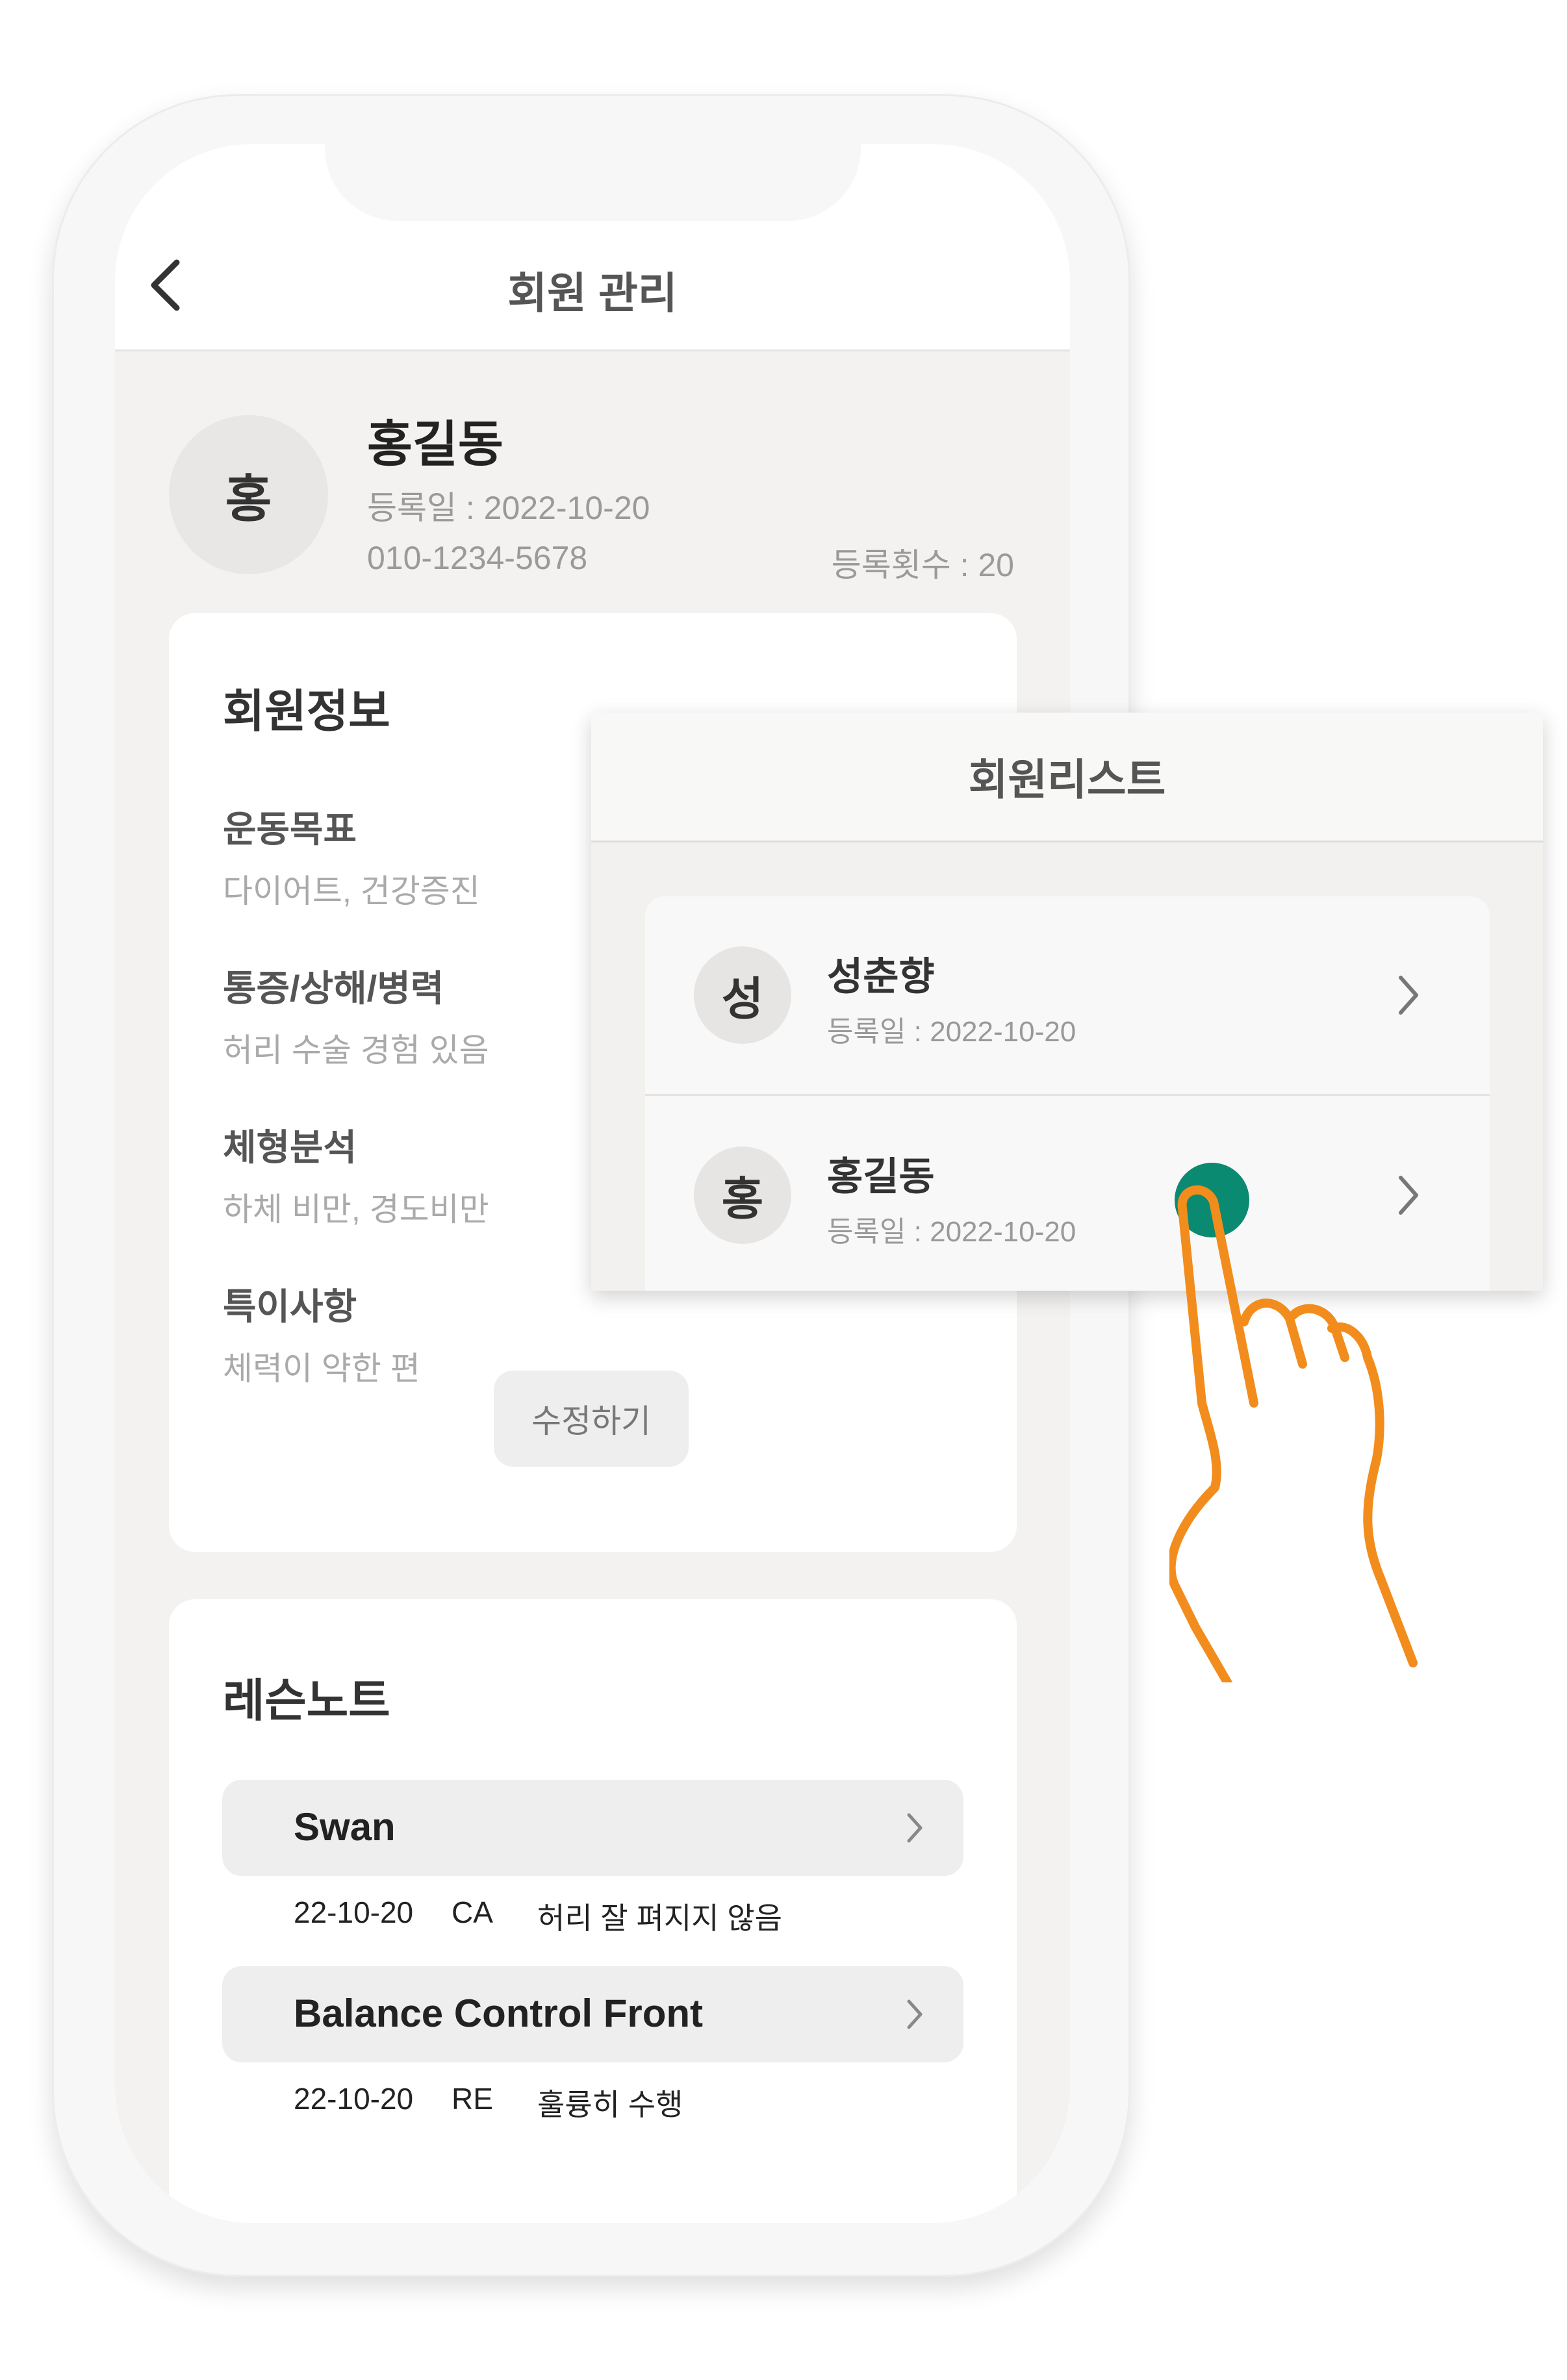 Image resolution: width=1567 pixels, height=2380 pixels. Describe the element at coordinates (345, 1827) in the screenshot. I see `lesson-name: Swan` at that location.